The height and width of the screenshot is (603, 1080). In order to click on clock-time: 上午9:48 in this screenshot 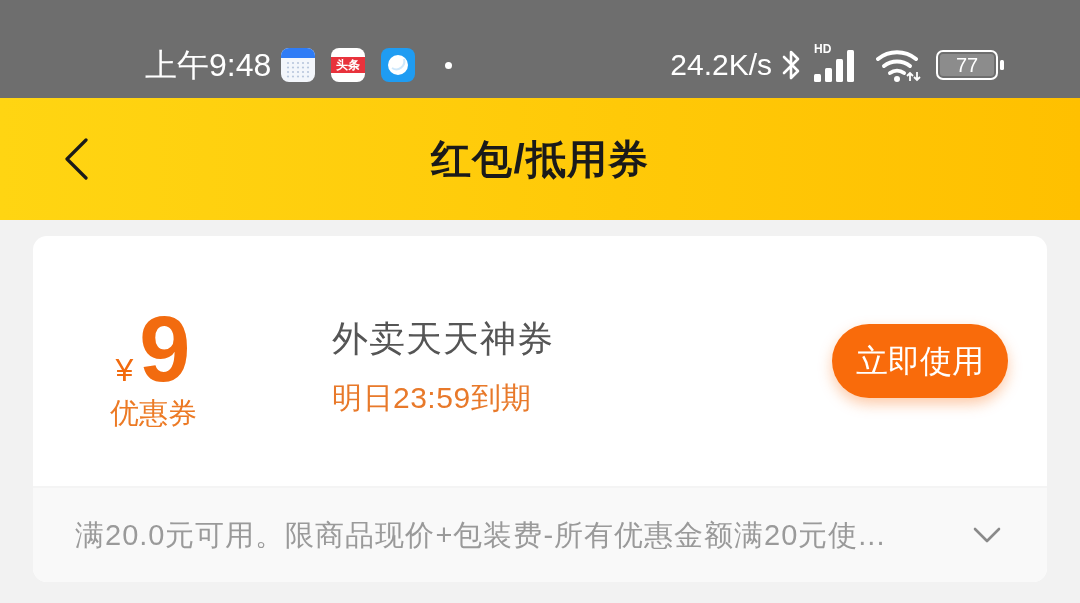, I will do `click(208, 65)`.